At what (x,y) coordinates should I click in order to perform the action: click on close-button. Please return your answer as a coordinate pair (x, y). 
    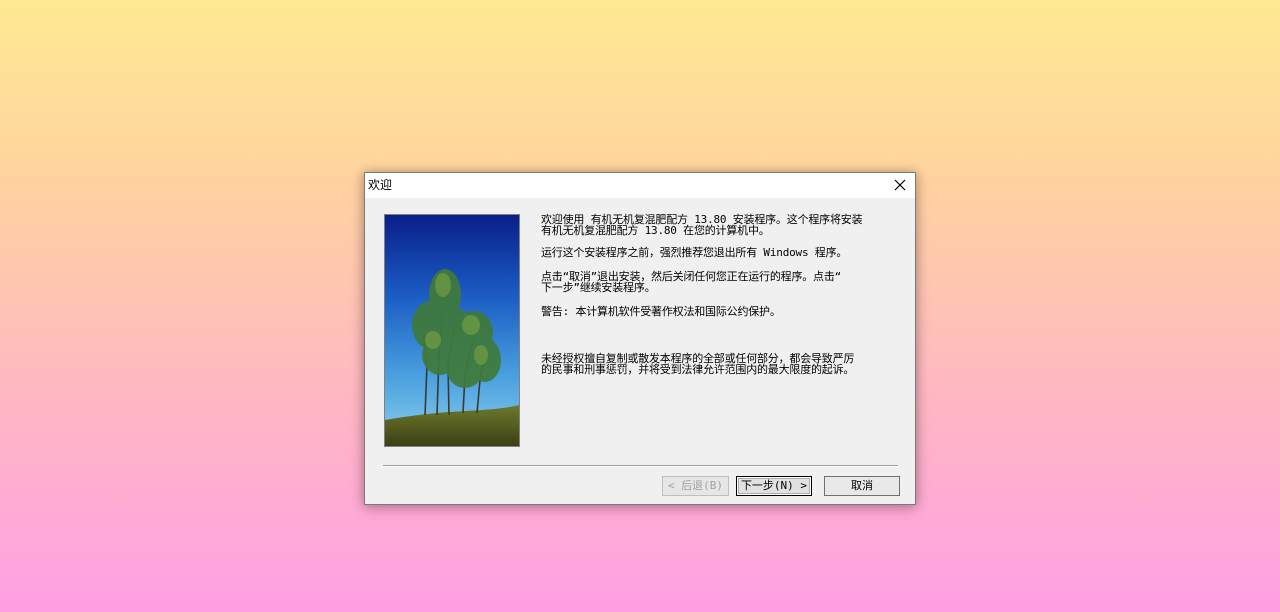
    Looking at the image, I should click on (900, 185).